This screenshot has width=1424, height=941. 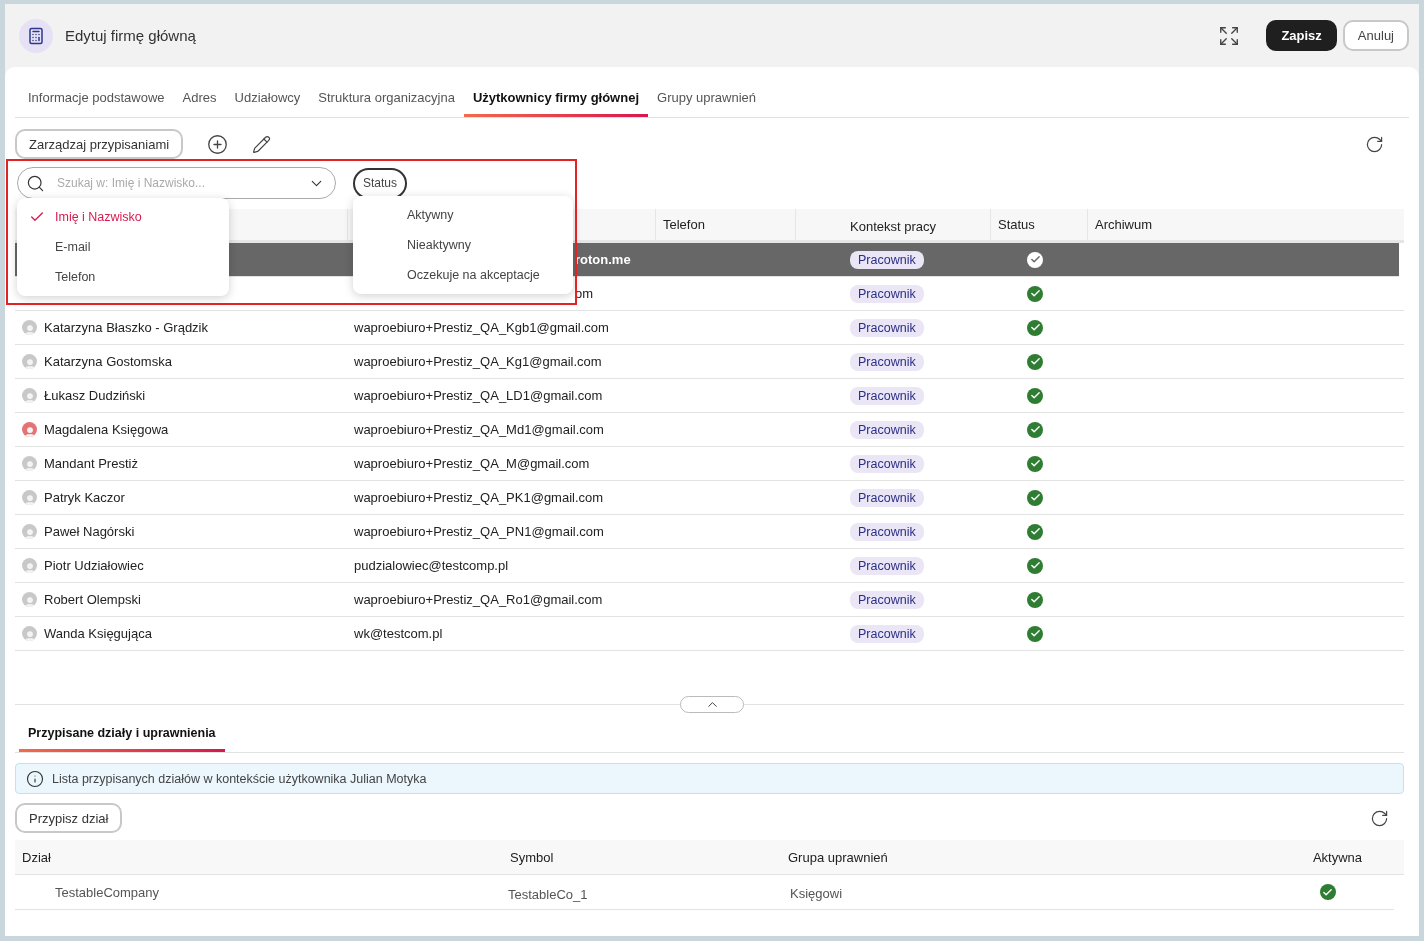 I want to click on table-row: Katarzyna Gostomska waproebiuro+Prestiz_QA_Kg1@gmail.com Pracownik, so click(x=709, y=362).